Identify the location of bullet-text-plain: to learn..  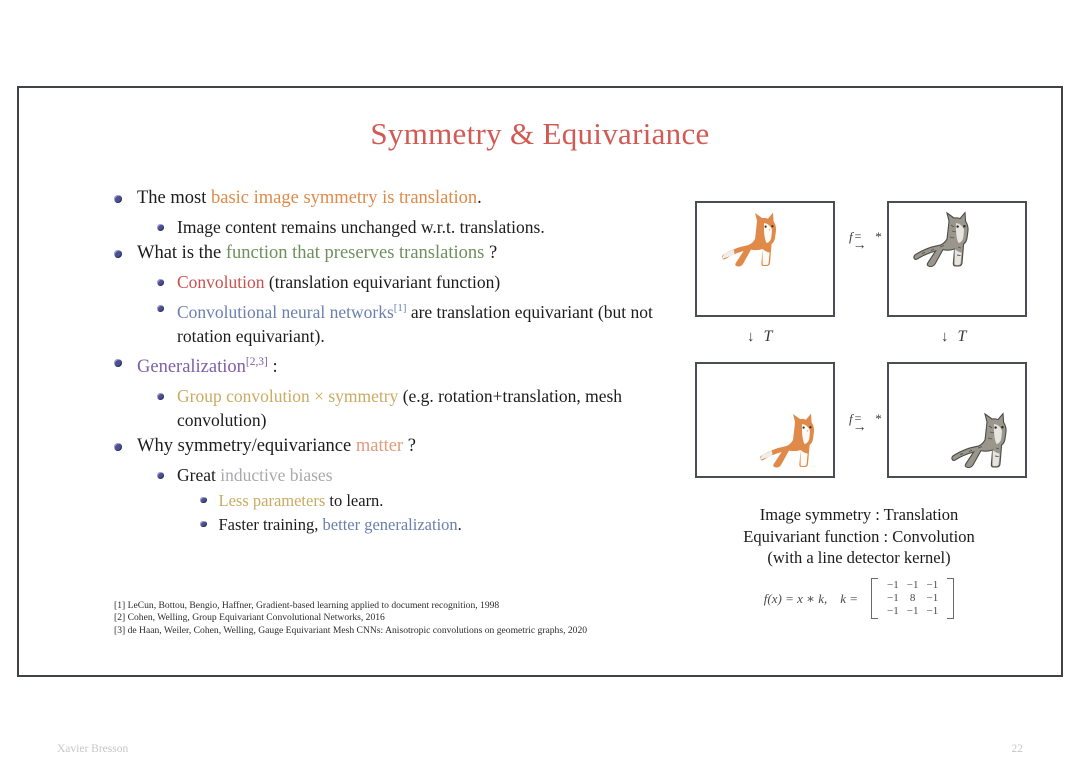
(354, 500).